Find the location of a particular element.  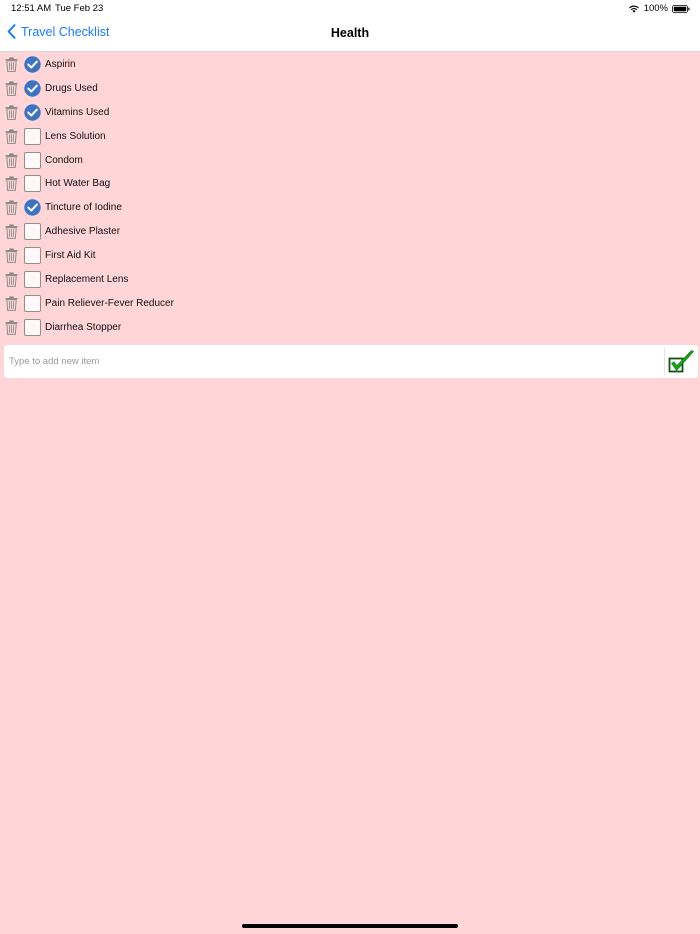

battery-percent: 100% is located at coordinates (655, 8).